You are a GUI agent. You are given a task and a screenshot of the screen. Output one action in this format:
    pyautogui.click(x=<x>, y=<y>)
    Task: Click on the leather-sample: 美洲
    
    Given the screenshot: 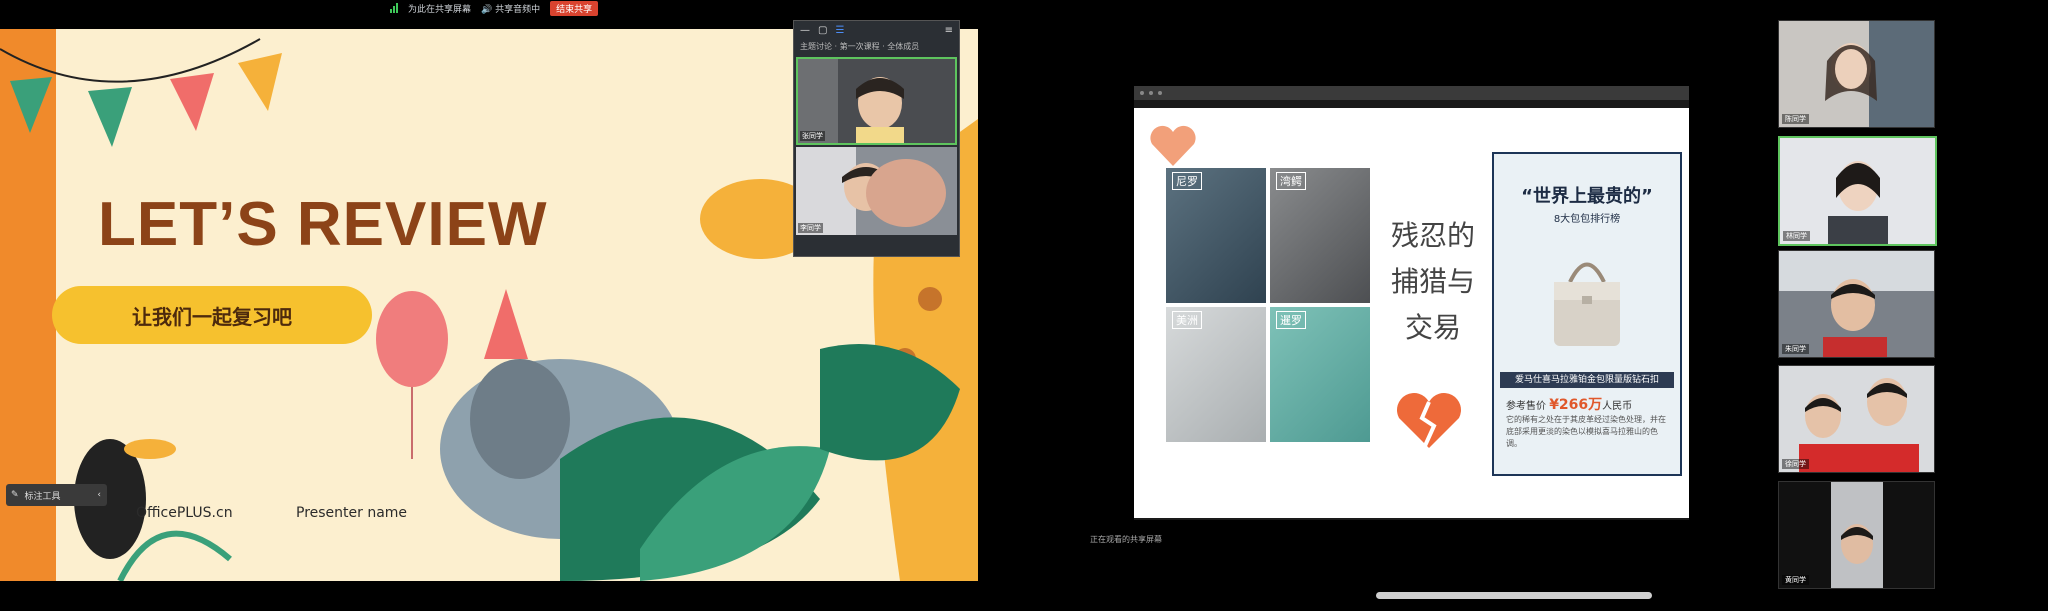 What is the action you would take?
    pyautogui.click(x=1216, y=374)
    